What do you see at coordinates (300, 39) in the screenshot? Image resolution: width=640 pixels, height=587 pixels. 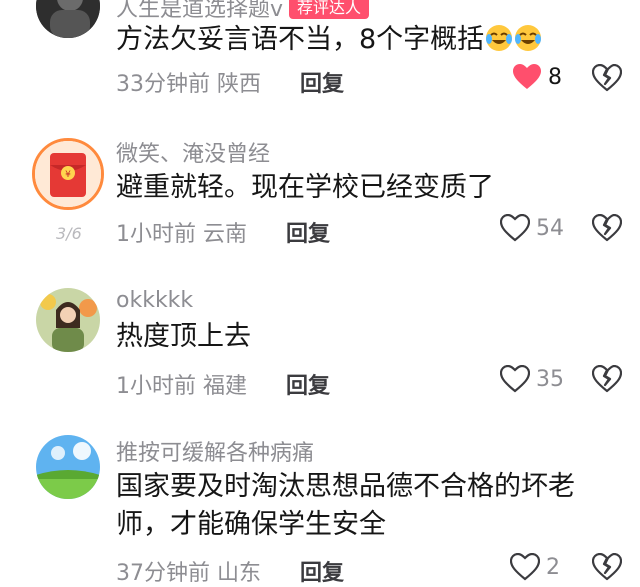 I see `comment-text-body: 方法欠妥言语不当，8个字概括` at bounding box center [300, 39].